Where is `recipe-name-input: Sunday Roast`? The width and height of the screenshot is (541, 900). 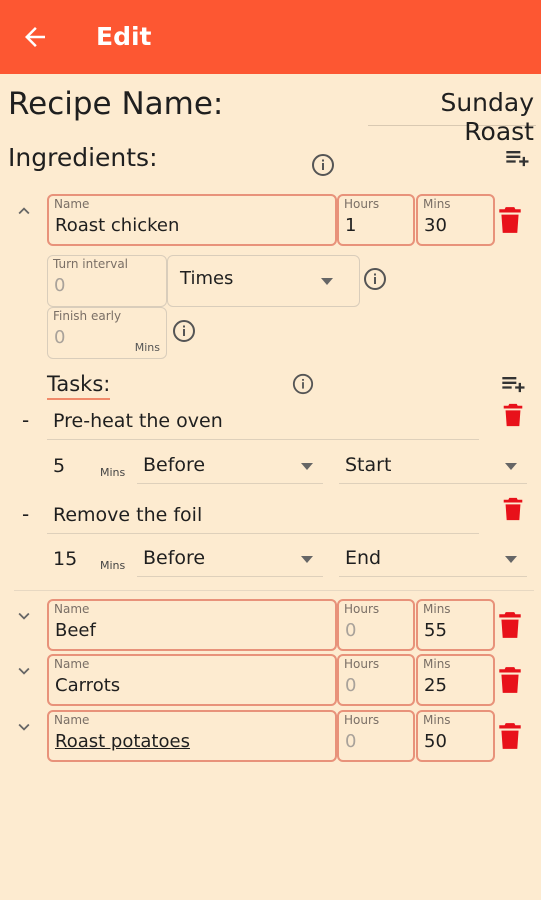
recipe-name-input: Sunday Roast is located at coordinates (452, 117).